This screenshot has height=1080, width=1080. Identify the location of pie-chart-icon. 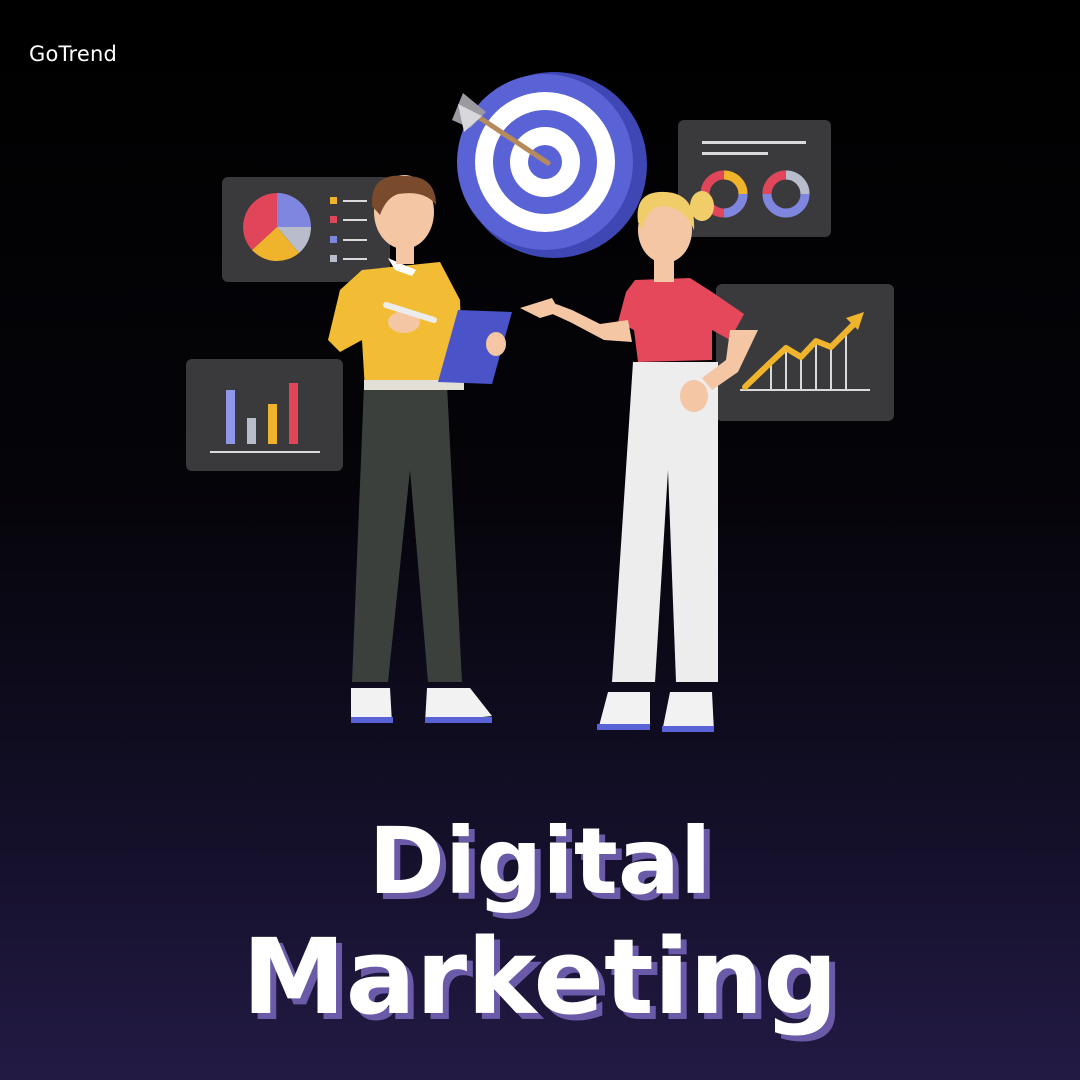
(277, 227).